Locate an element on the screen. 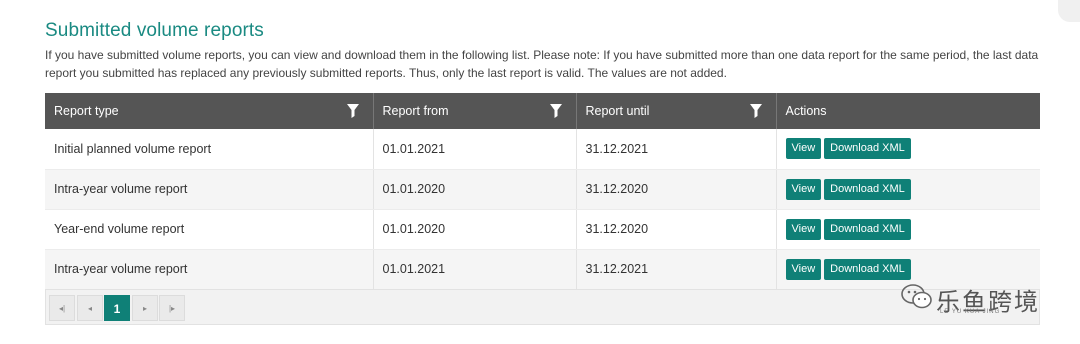 The image size is (1080, 344). last-page-button: |▸ is located at coordinates (172, 308).